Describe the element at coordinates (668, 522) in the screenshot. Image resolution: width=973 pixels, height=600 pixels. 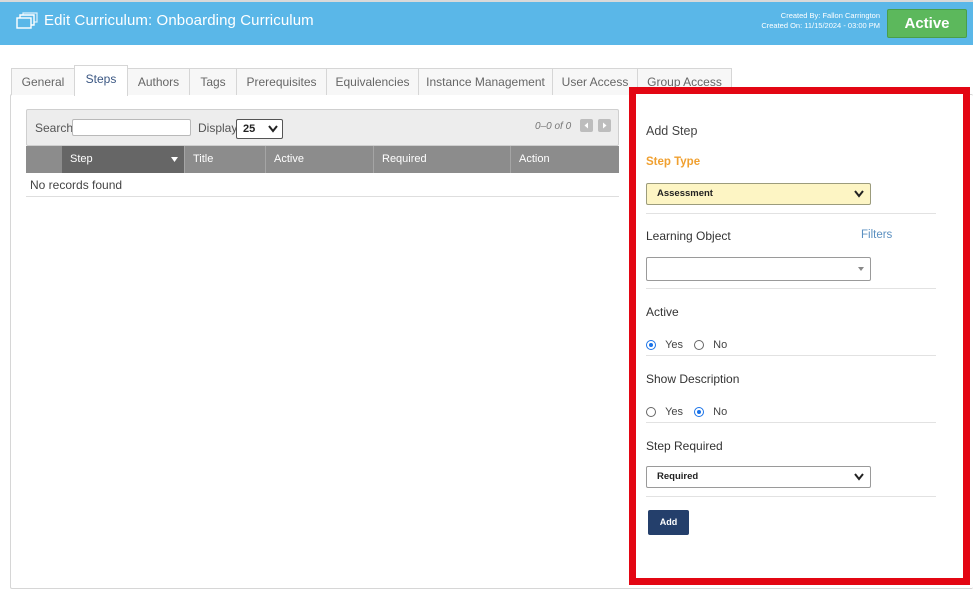
I see `add-button: Add` at that location.